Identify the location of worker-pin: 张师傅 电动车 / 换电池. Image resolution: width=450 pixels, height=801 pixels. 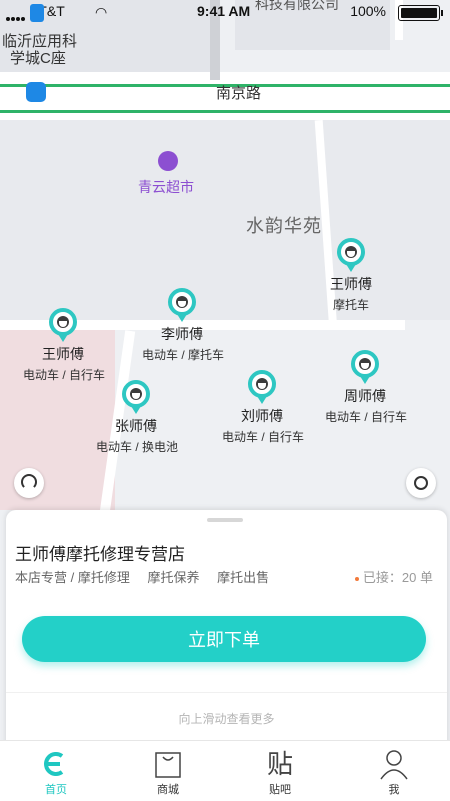
(137, 417).